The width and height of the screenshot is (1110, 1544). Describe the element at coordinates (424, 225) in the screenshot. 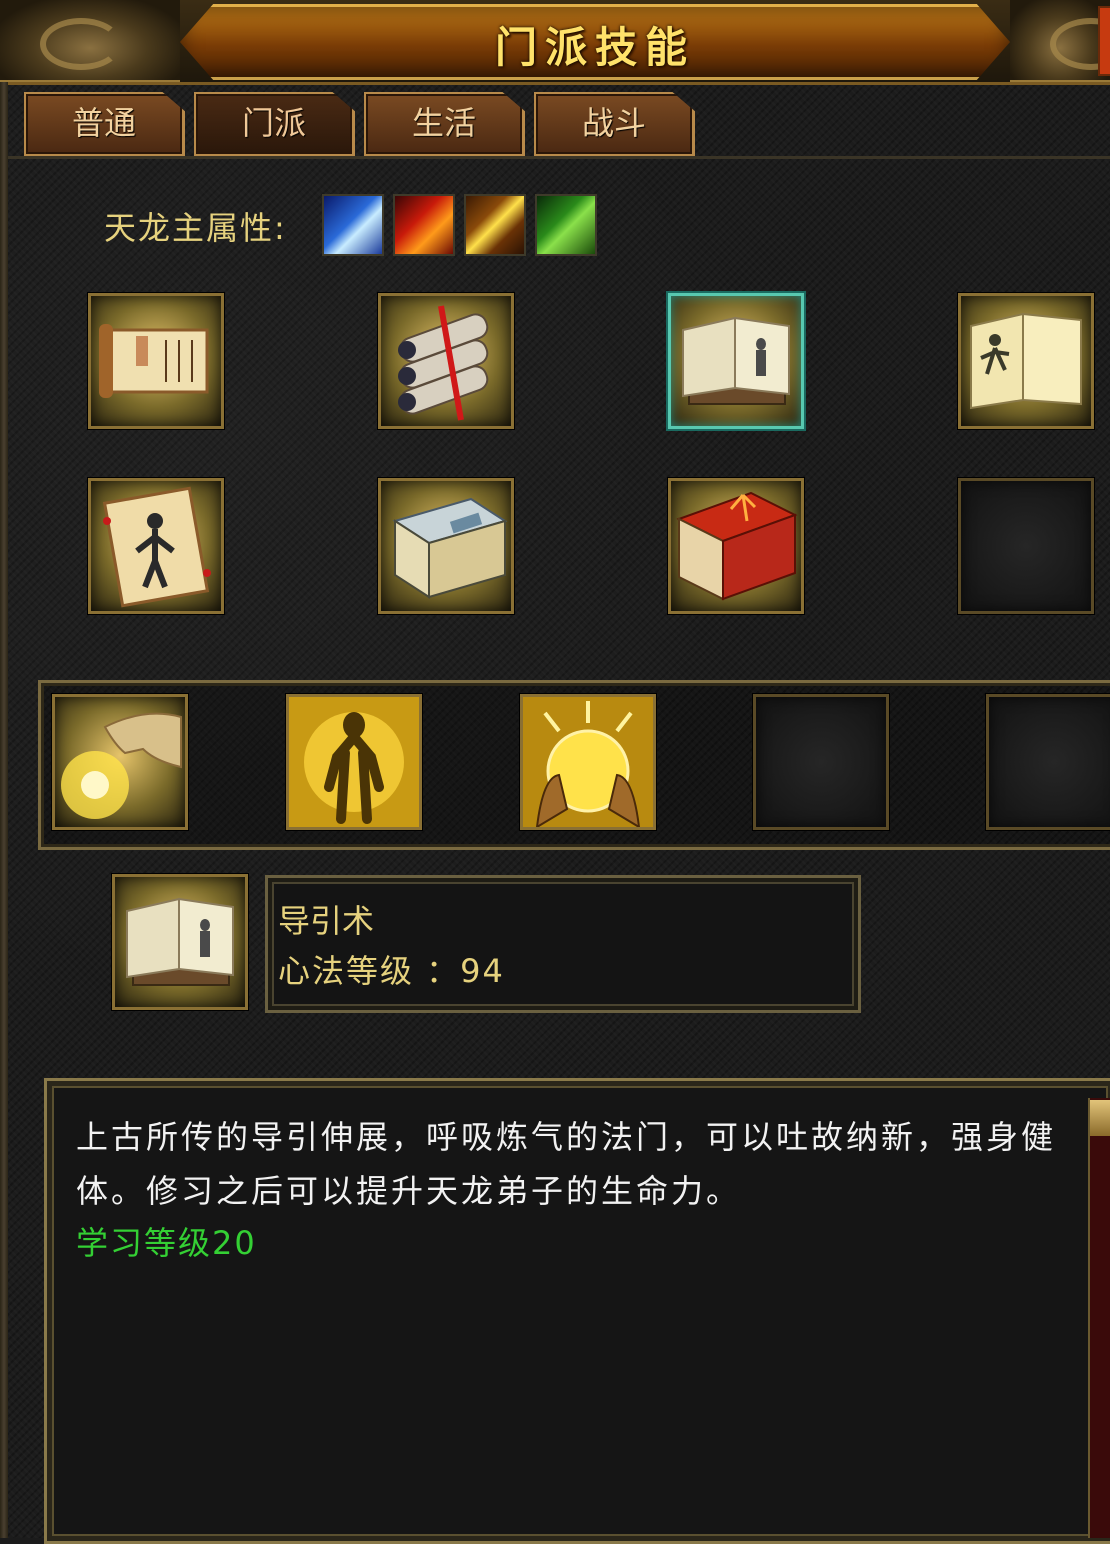

I see `fire-attribute-icon` at that location.